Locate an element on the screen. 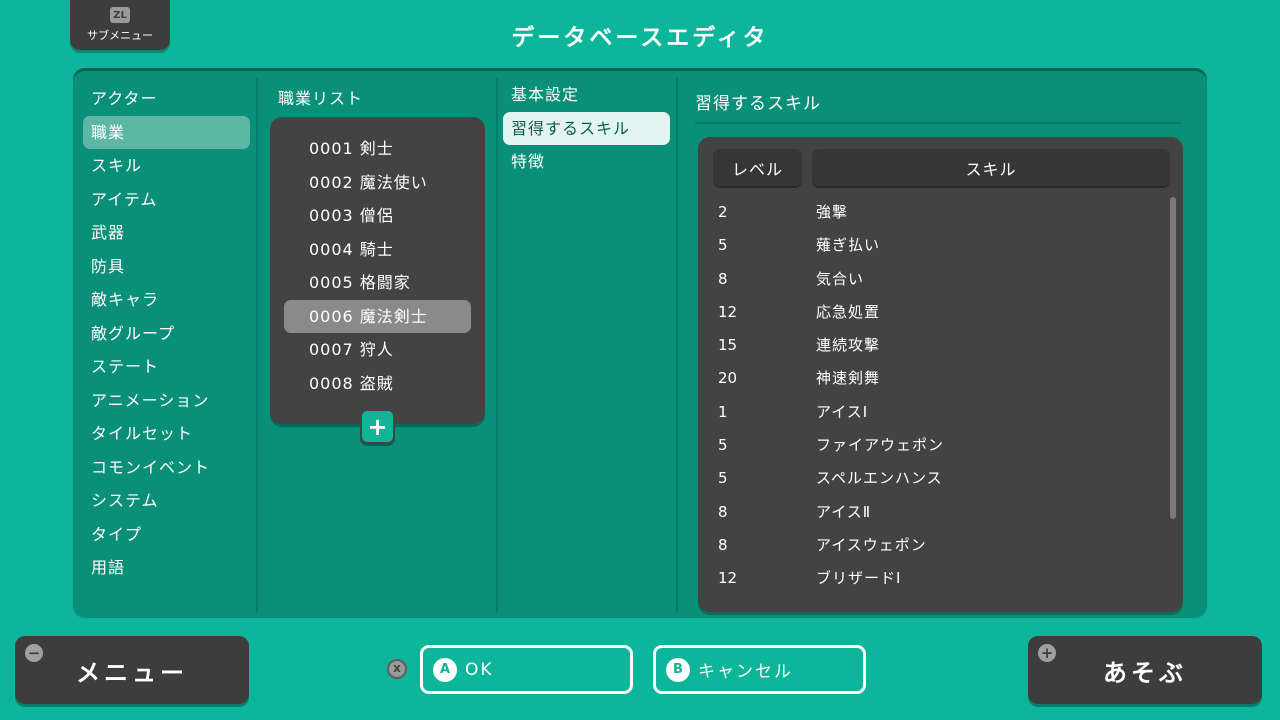 The width and height of the screenshot is (1280, 720). skill-cell: アイスⅡ is located at coordinates (844, 511).